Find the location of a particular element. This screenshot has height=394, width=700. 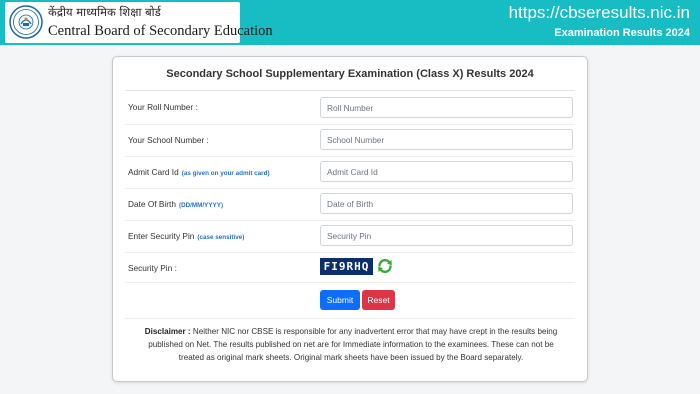

admit-card-hint: (as given on your admit card) is located at coordinates (225, 173).